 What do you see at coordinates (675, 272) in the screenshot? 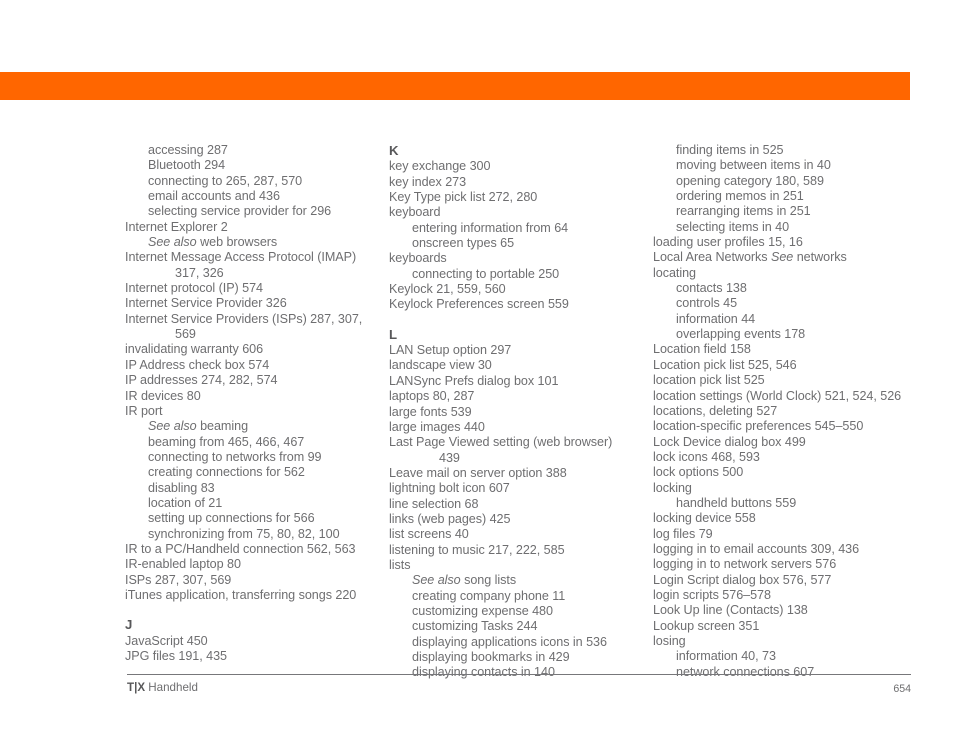
I see `index-entry: locating` at bounding box center [675, 272].